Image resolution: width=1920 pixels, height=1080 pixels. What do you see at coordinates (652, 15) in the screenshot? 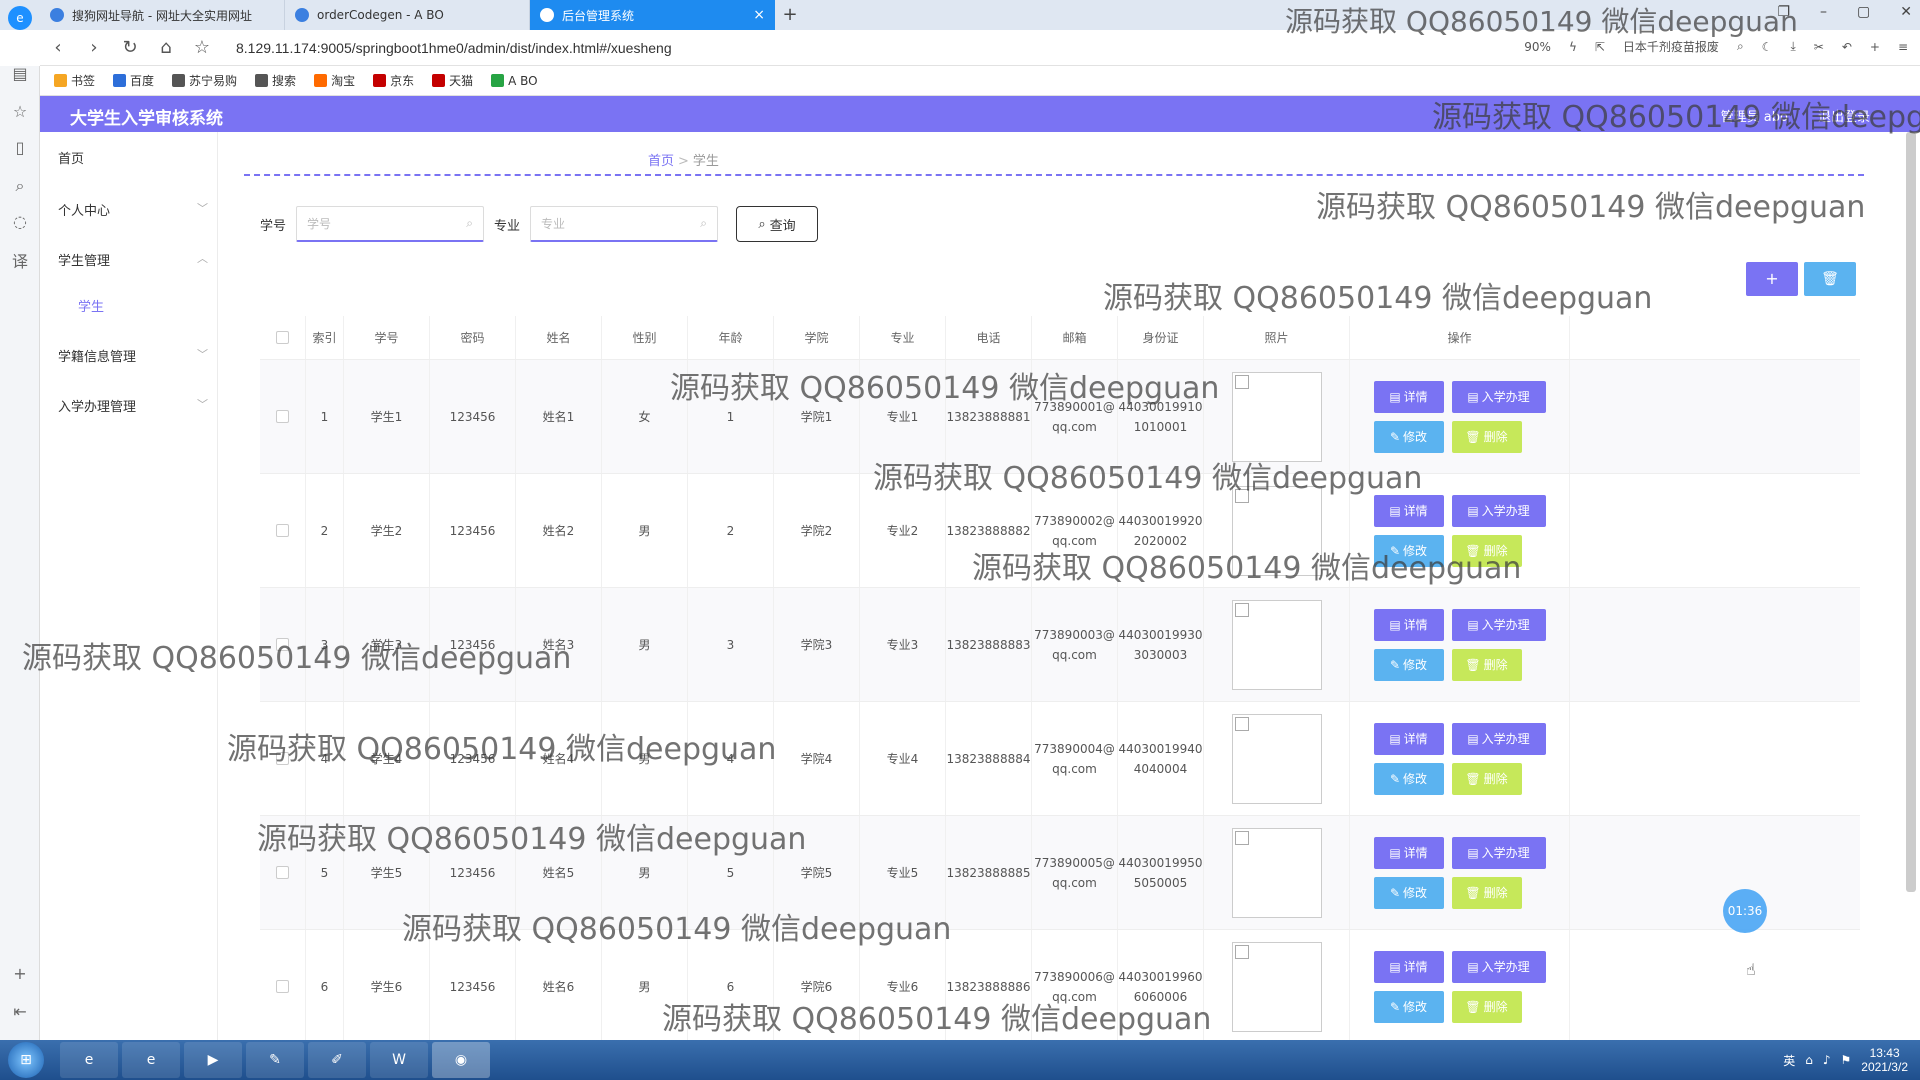
I see `browser-tab: 后台管理系统 ×` at bounding box center [652, 15].